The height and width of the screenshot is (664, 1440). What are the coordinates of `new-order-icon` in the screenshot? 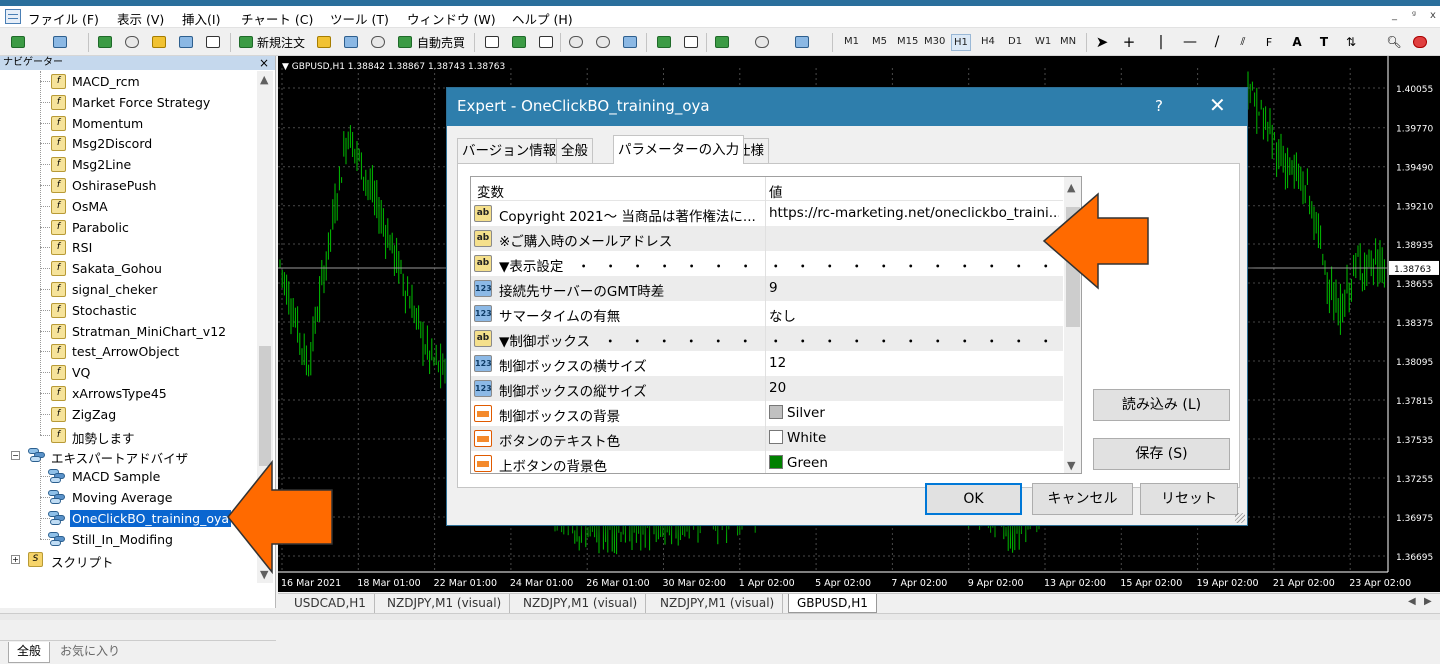 It's located at (246, 42).